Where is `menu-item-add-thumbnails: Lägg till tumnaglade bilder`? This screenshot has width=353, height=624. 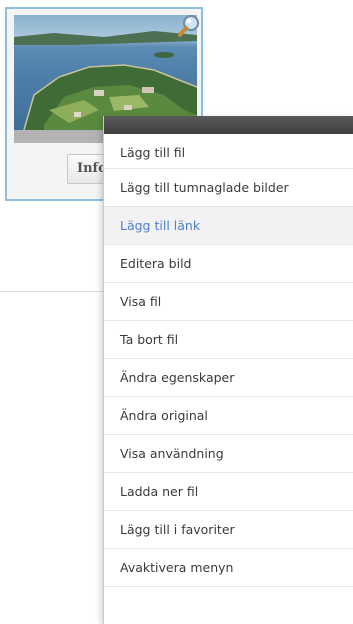
menu-item-add-thumbnails: Lägg till tumnaglade bilder is located at coordinates (228, 188).